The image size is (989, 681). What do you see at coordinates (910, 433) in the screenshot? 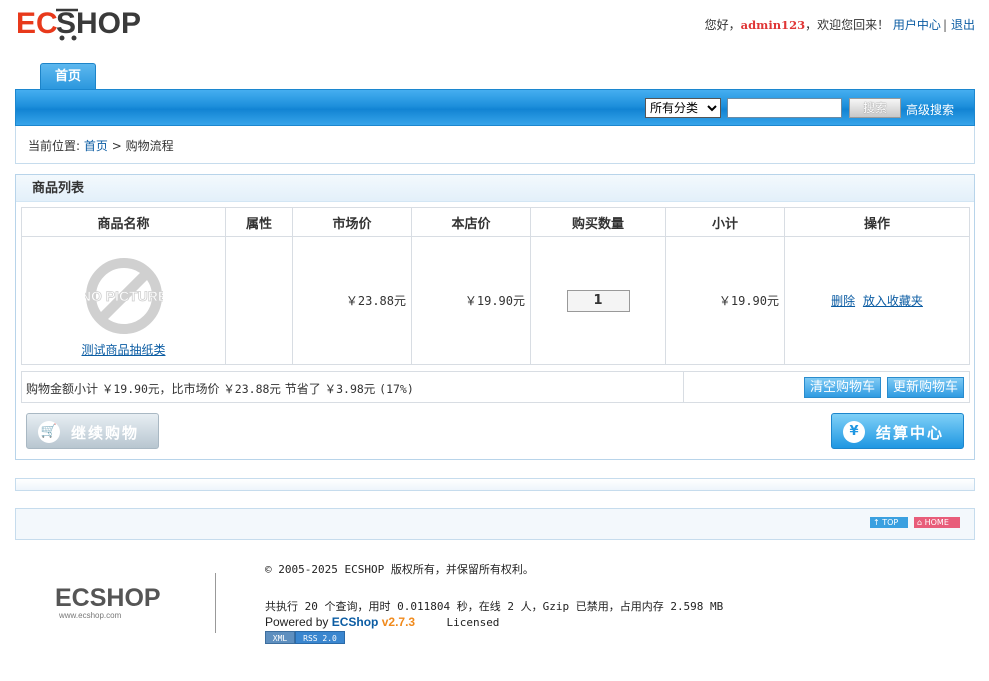
I see `checkout-label: 结算中心` at bounding box center [910, 433].